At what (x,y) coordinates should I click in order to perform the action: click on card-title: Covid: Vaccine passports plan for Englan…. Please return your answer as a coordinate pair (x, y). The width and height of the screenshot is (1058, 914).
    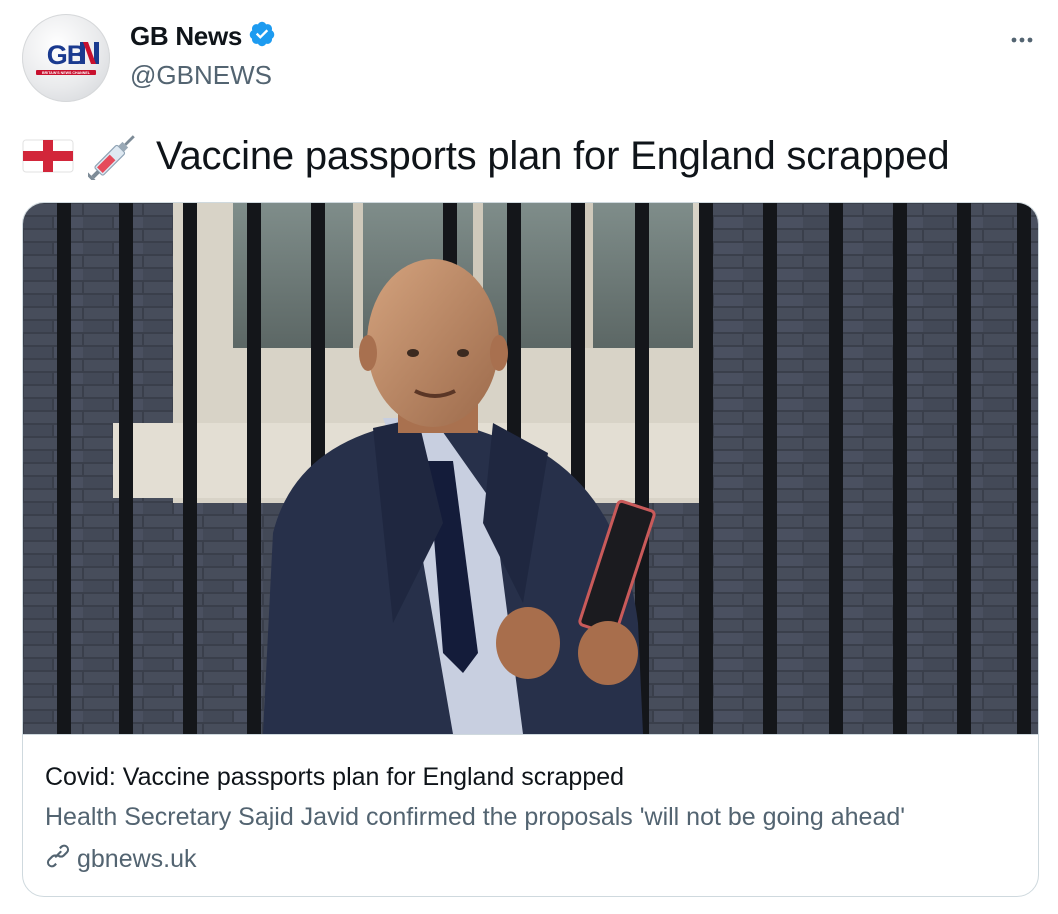
    Looking at the image, I should click on (334, 777).